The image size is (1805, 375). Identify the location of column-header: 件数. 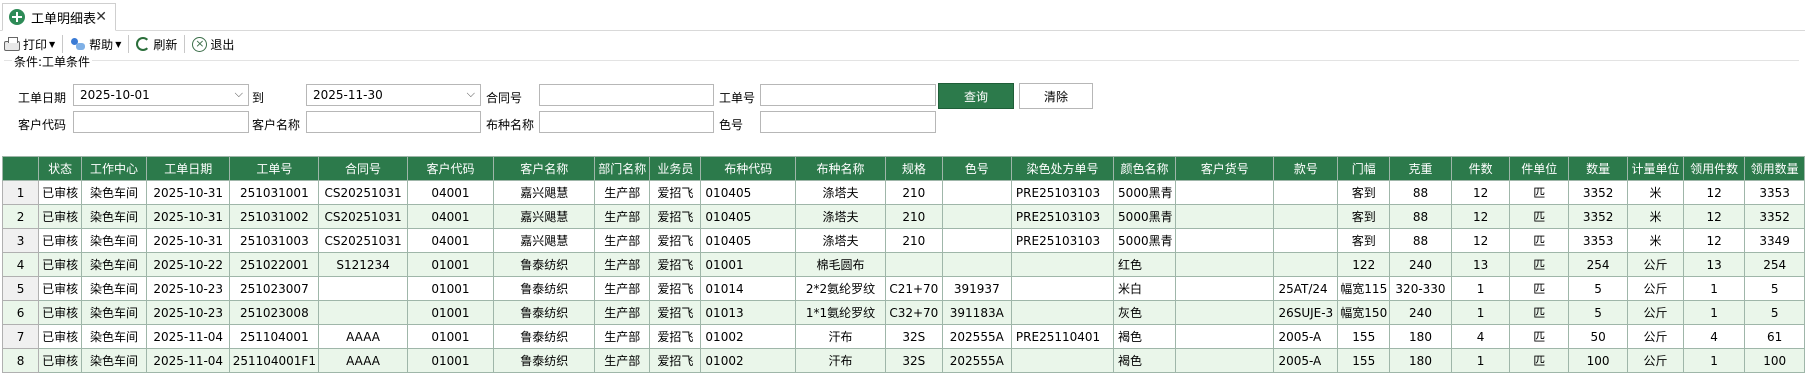
(1480, 168).